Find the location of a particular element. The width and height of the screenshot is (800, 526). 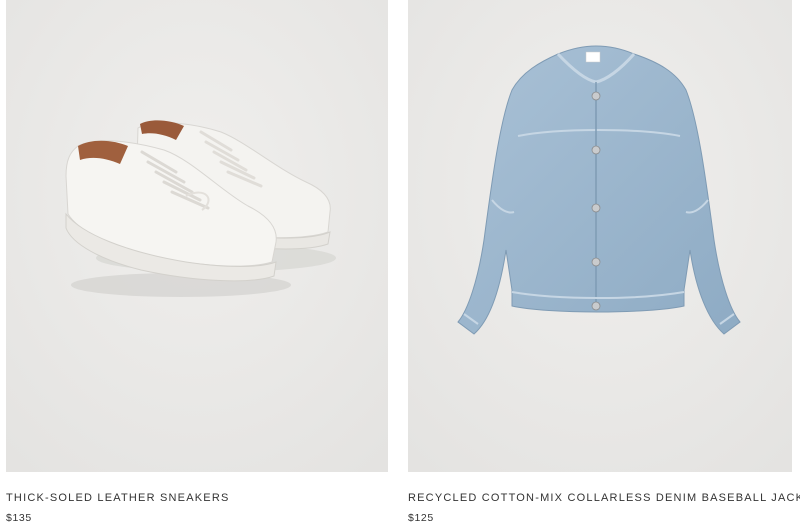

product-price: $125 is located at coordinates (421, 518).